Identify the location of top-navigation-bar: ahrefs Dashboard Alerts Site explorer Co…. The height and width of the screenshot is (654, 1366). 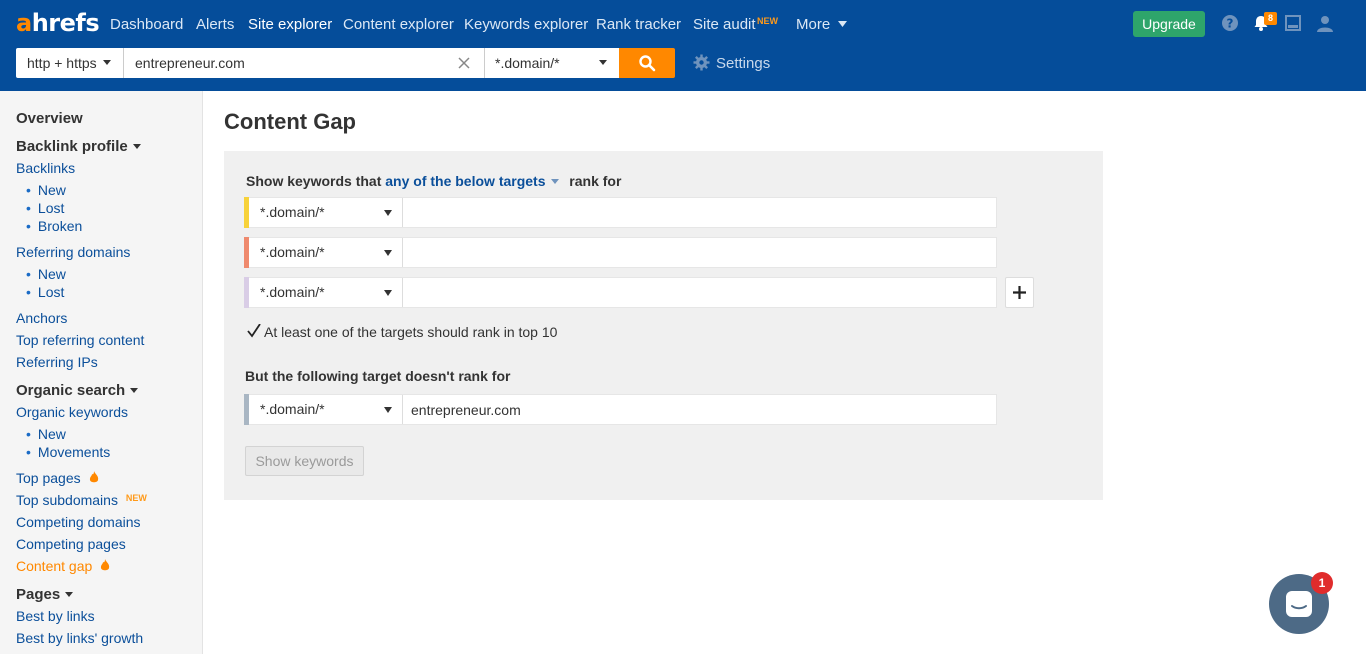
(683, 45).